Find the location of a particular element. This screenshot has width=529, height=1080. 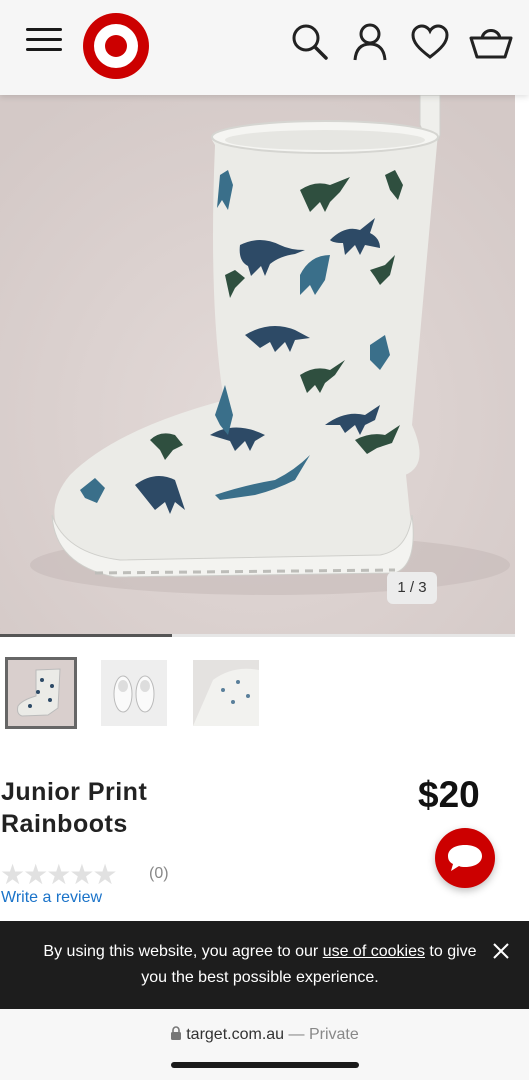

chat-bubble-icon is located at coordinates (465, 858).